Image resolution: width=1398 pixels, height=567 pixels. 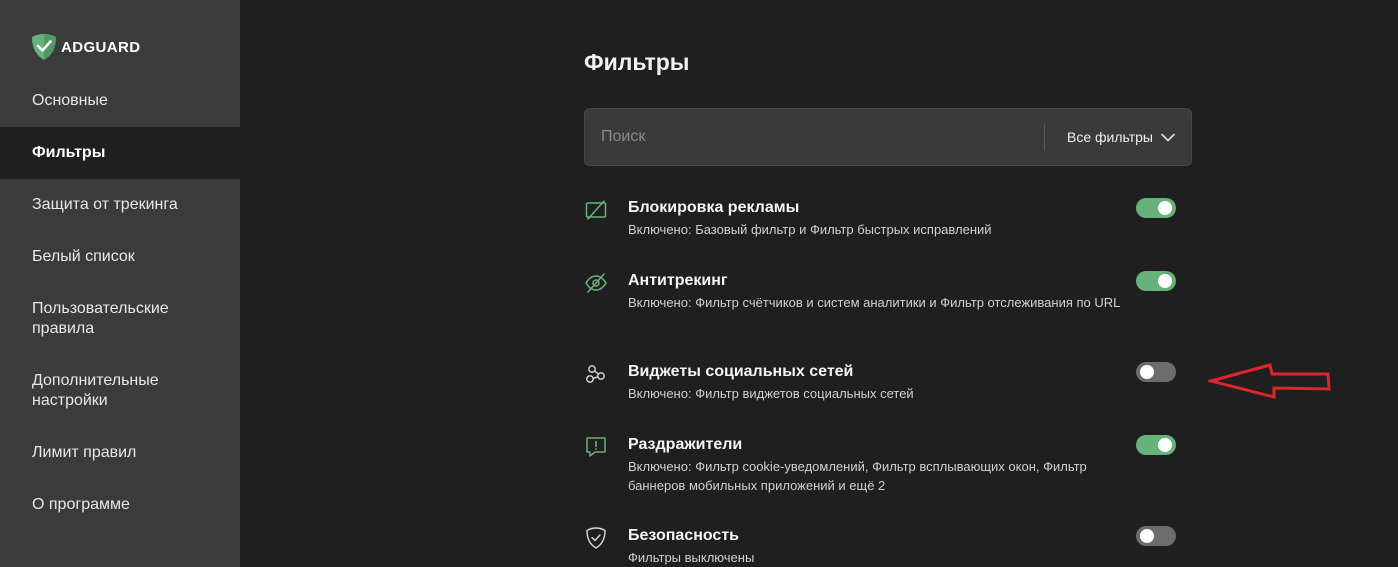 What do you see at coordinates (596, 283) in the screenshot?
I see `eye-crossed-icon` at bounding box center [596, 283].